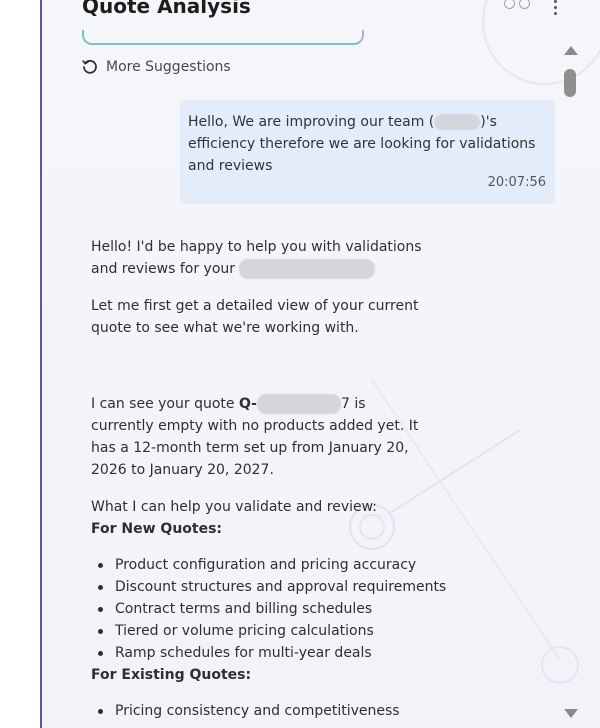 The height and width of the screenshot is (728, 600). I want to click on list-item: Contract terms and billing schedules, so click(284, 609).